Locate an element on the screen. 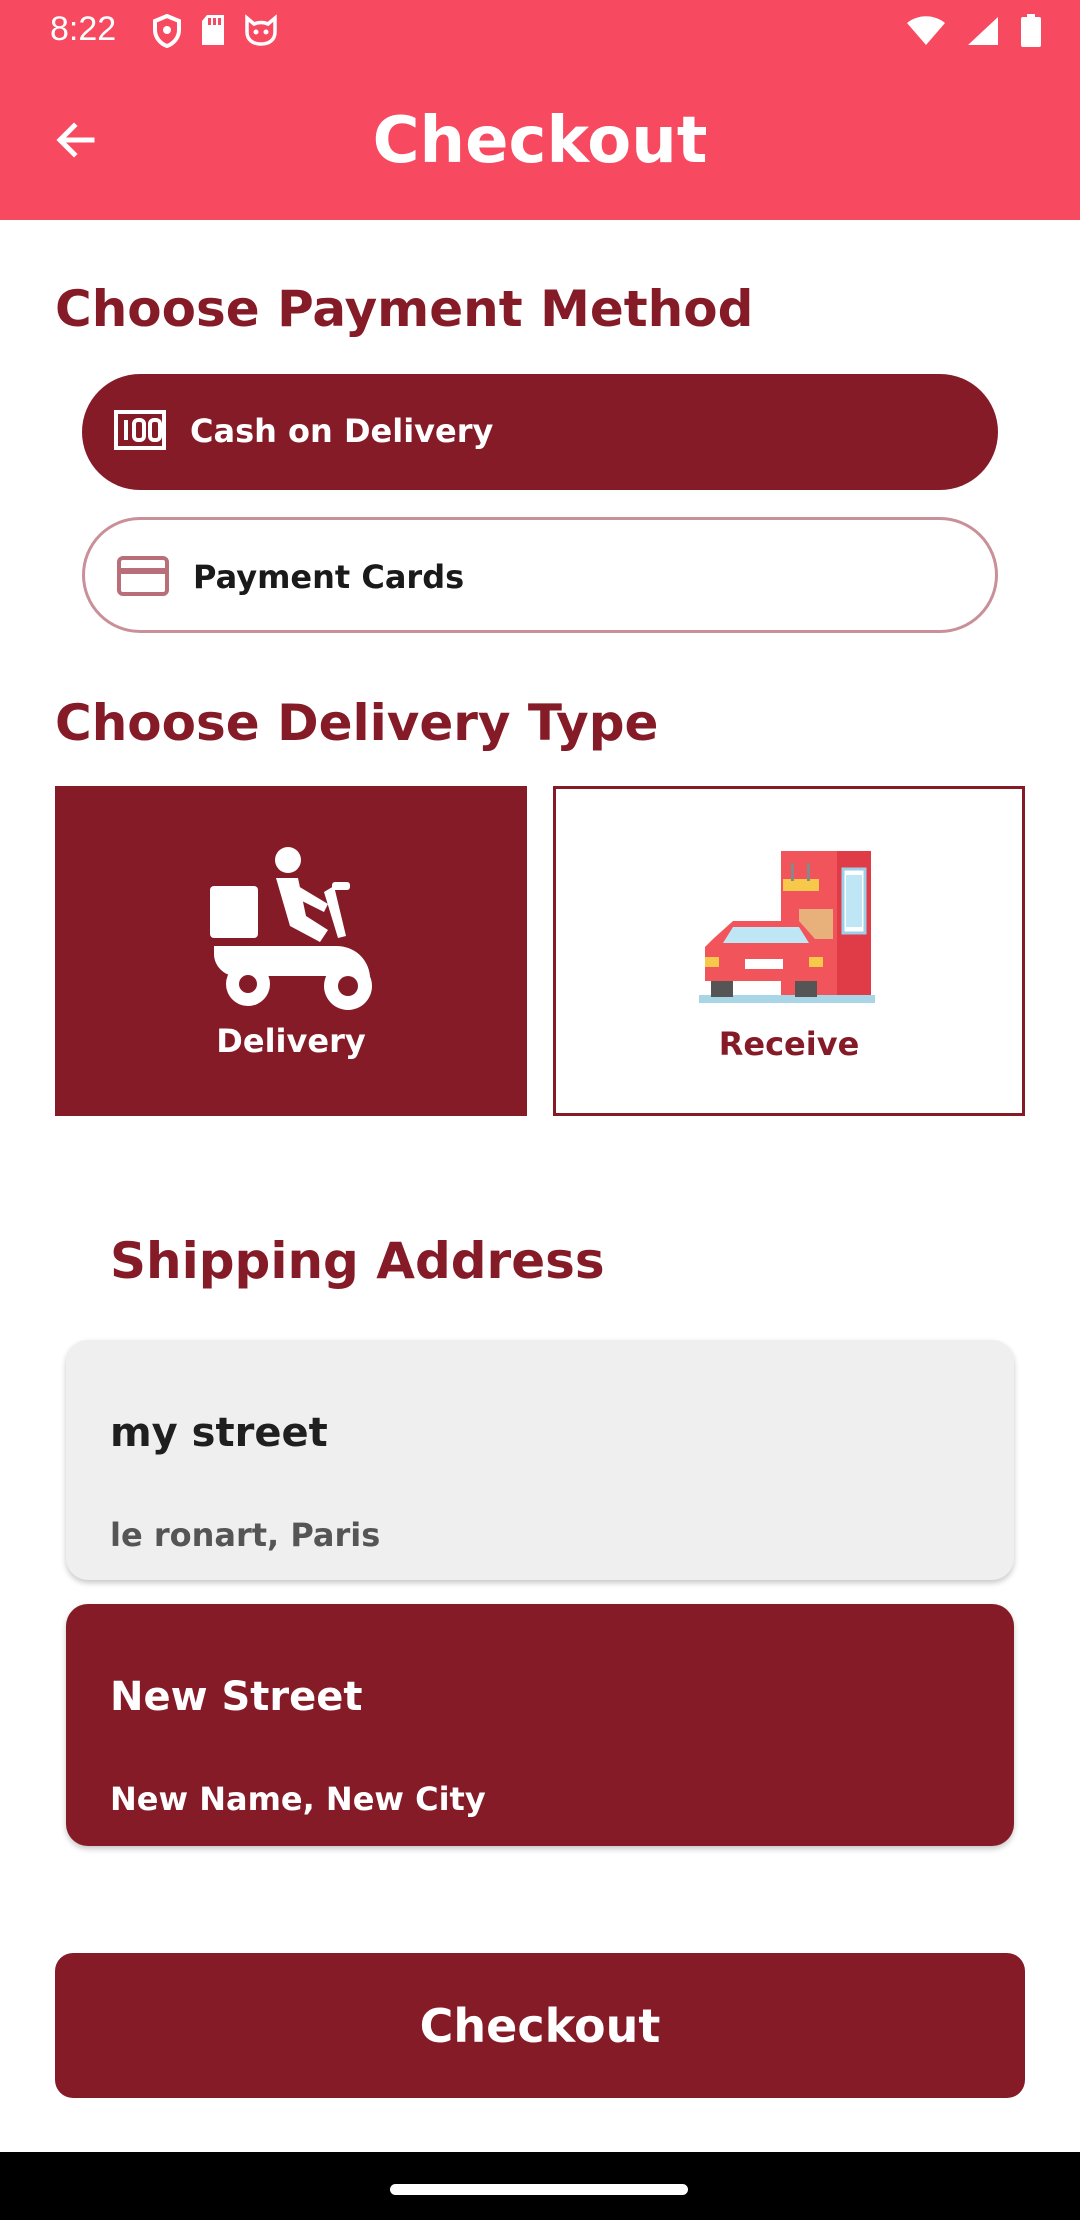  delivery-section-title: Choose Delivery Type is located at coordinates (357, 723).